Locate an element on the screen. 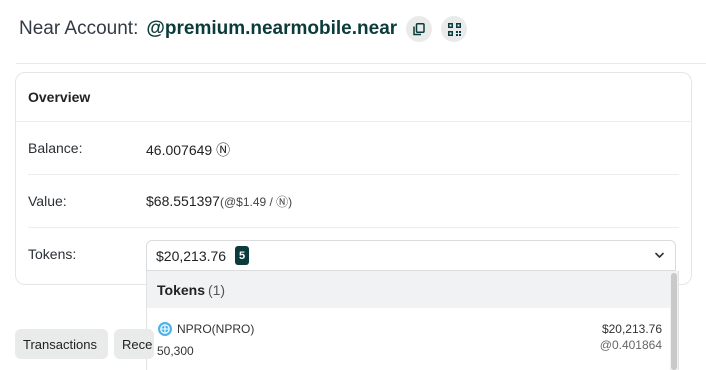  token-list-item: NPRO(NPRO) 50,300 $20,213.76 @0.401864 is located at coordinates (412, 339).